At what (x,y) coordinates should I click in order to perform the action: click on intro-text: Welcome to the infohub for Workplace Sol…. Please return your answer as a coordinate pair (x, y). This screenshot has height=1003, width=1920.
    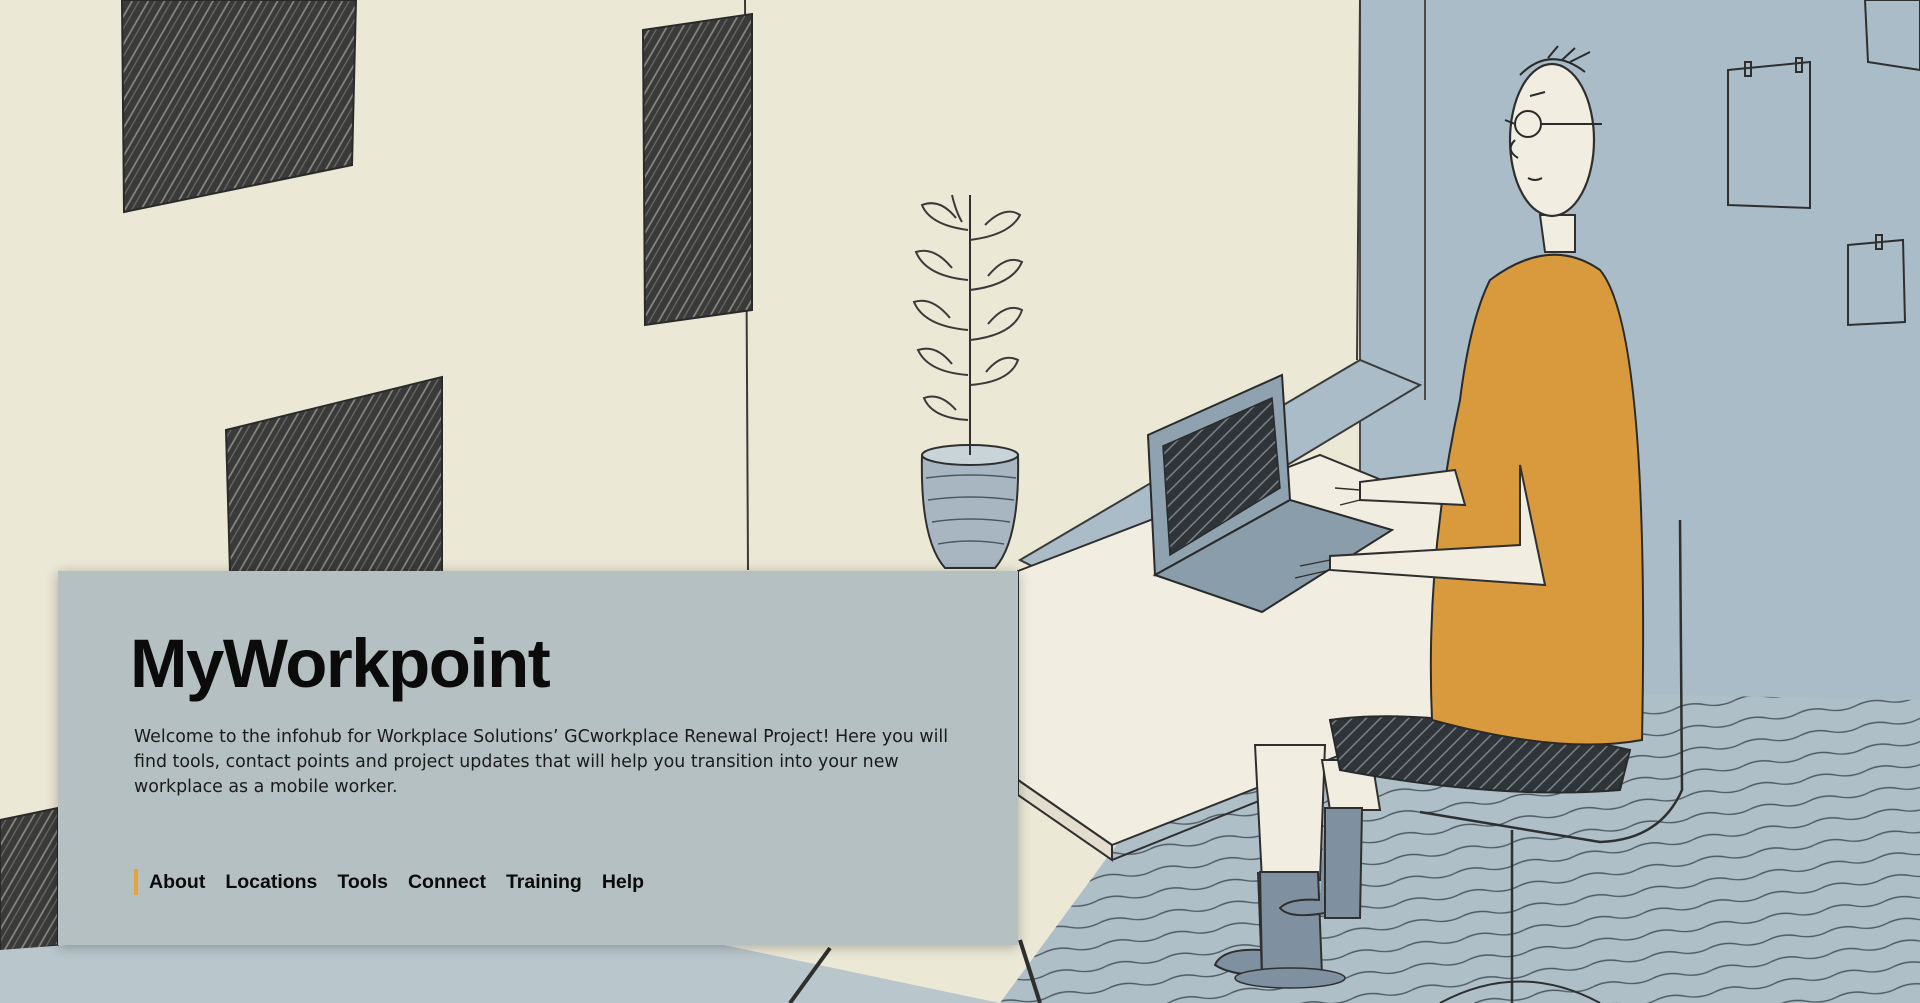
    Looking at the image, I should click on (541, 762).